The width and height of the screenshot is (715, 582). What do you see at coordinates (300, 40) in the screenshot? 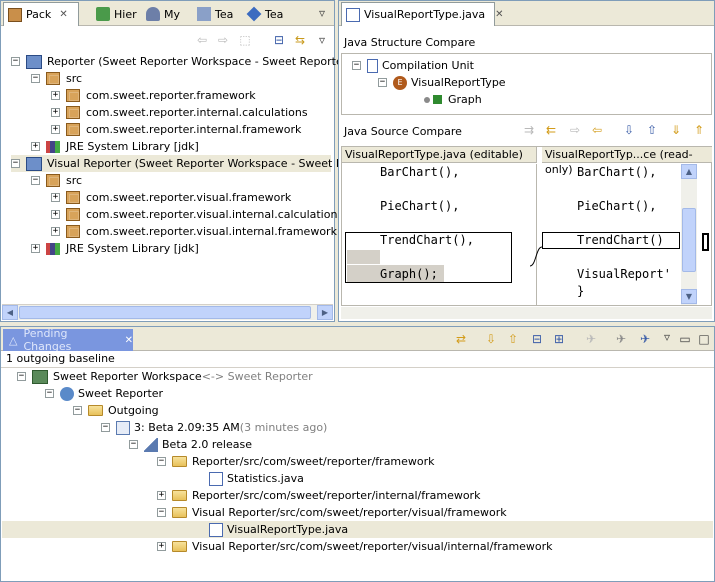
I see `link-with-editor-icon: ⇆` at bounding box center [300, 40].